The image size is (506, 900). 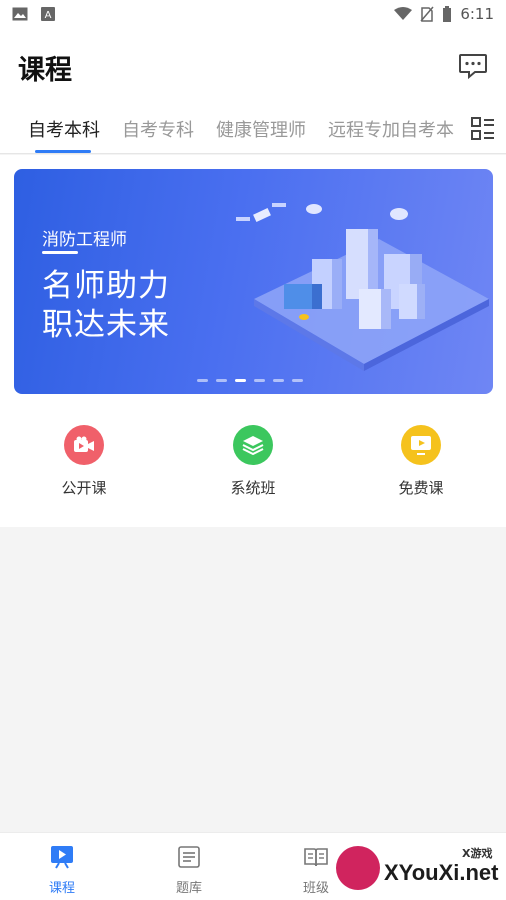 I want to click on category-tabs: 自考本科 自考专科 健康管理师 远程专加自考本, so click(x=253, y=129).